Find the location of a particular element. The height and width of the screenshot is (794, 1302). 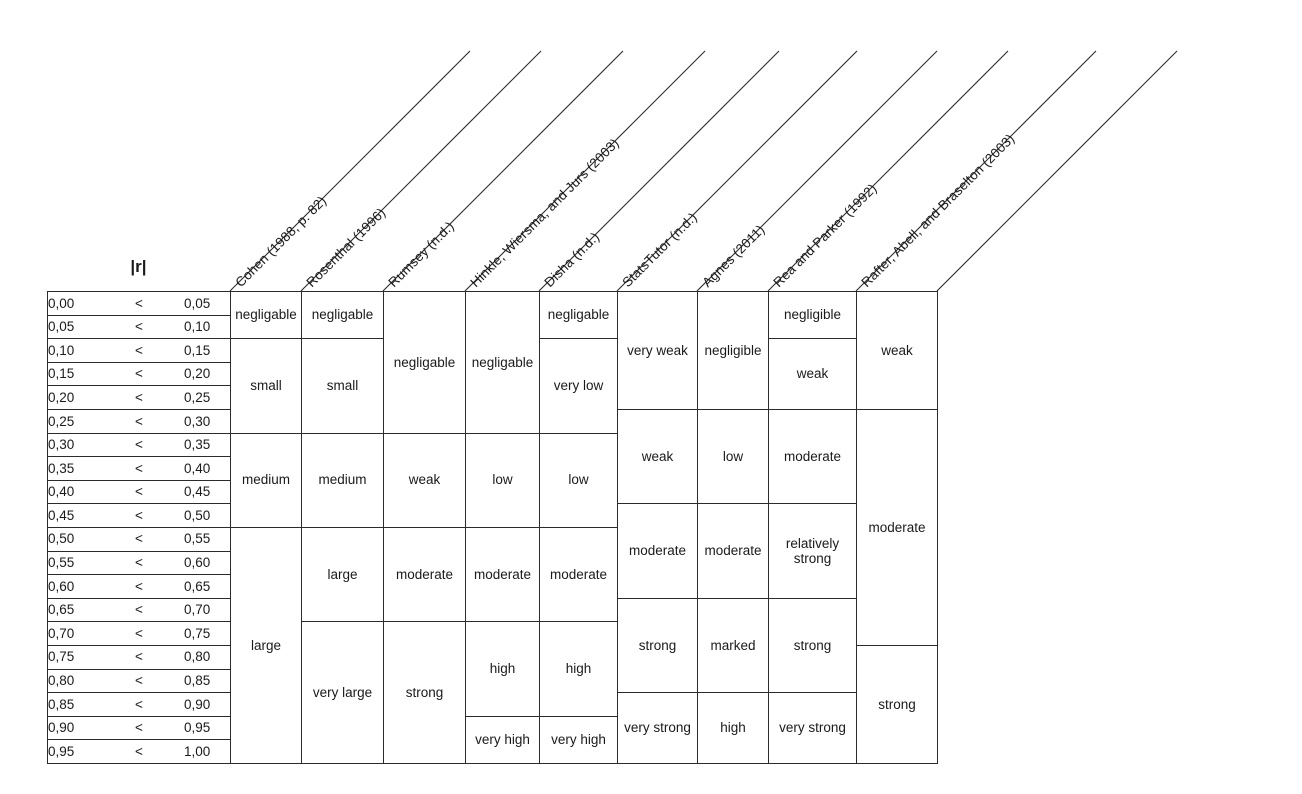

range-cell: 0,50 <0,55 is located at coordinates (139, 539).